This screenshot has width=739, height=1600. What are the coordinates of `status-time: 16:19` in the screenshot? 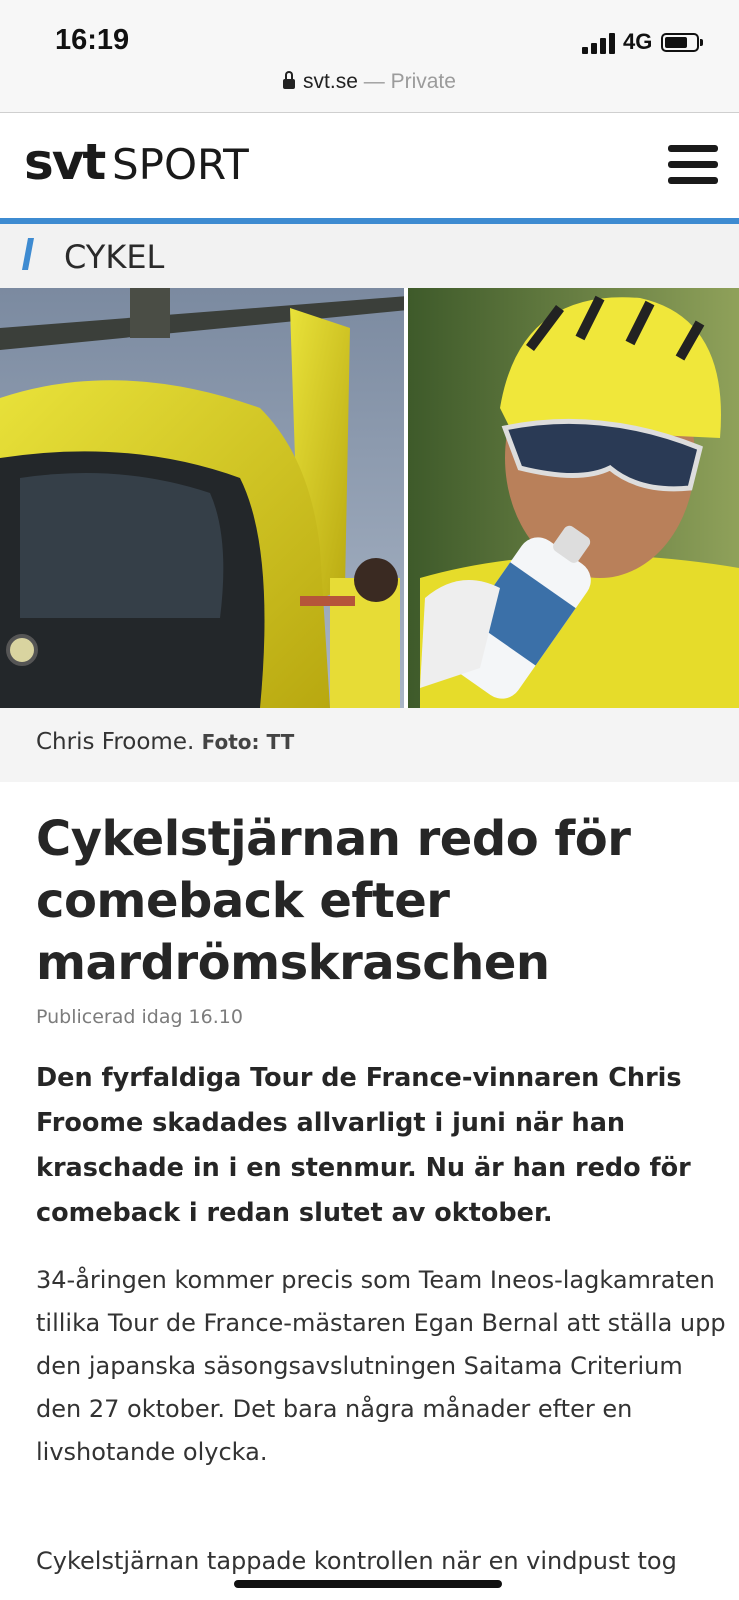 It's located at (92, 40).